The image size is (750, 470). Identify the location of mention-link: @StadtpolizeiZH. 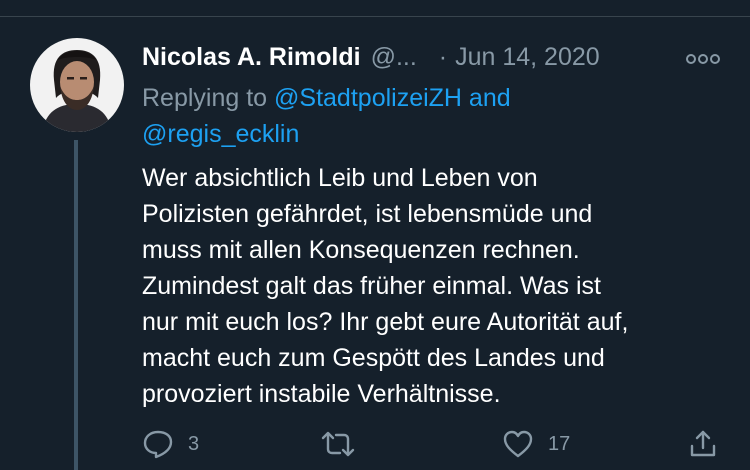
(368, 98).